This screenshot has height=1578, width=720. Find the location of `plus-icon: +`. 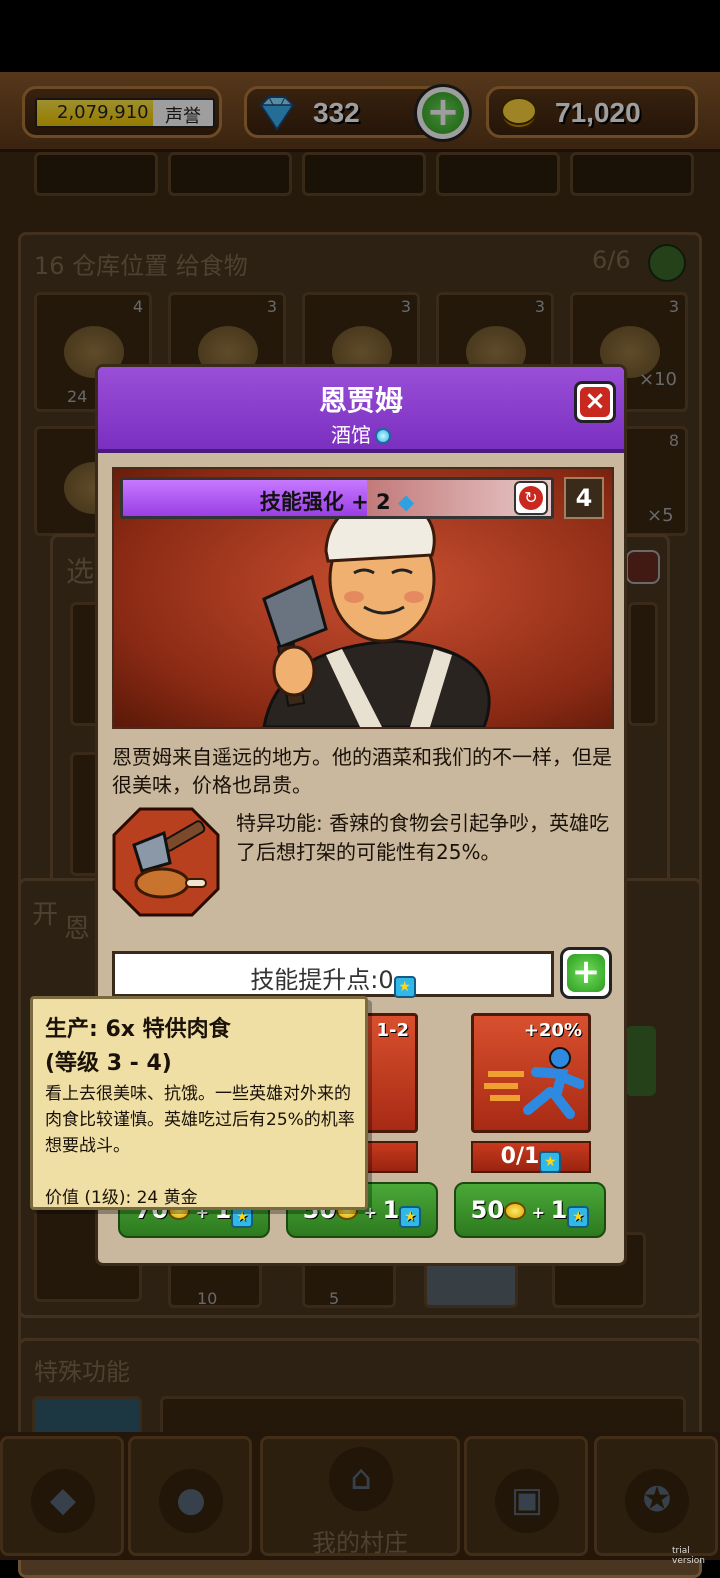

plus-icon: + is located at coordinates (586, 973).